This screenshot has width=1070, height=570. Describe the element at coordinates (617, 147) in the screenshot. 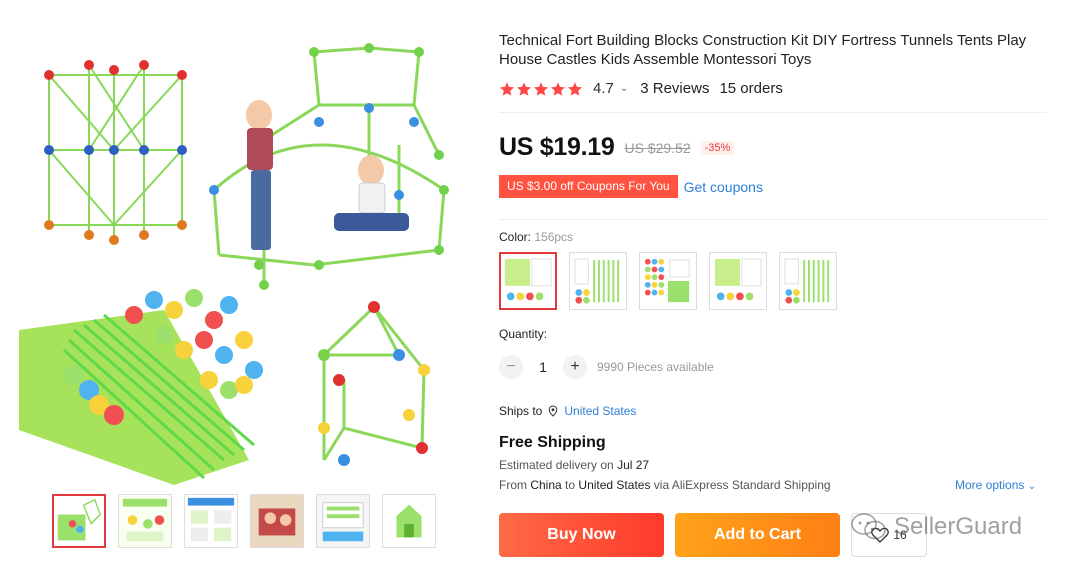

I see `price-row: US $19.19 US $29.52 -35%` at that location.